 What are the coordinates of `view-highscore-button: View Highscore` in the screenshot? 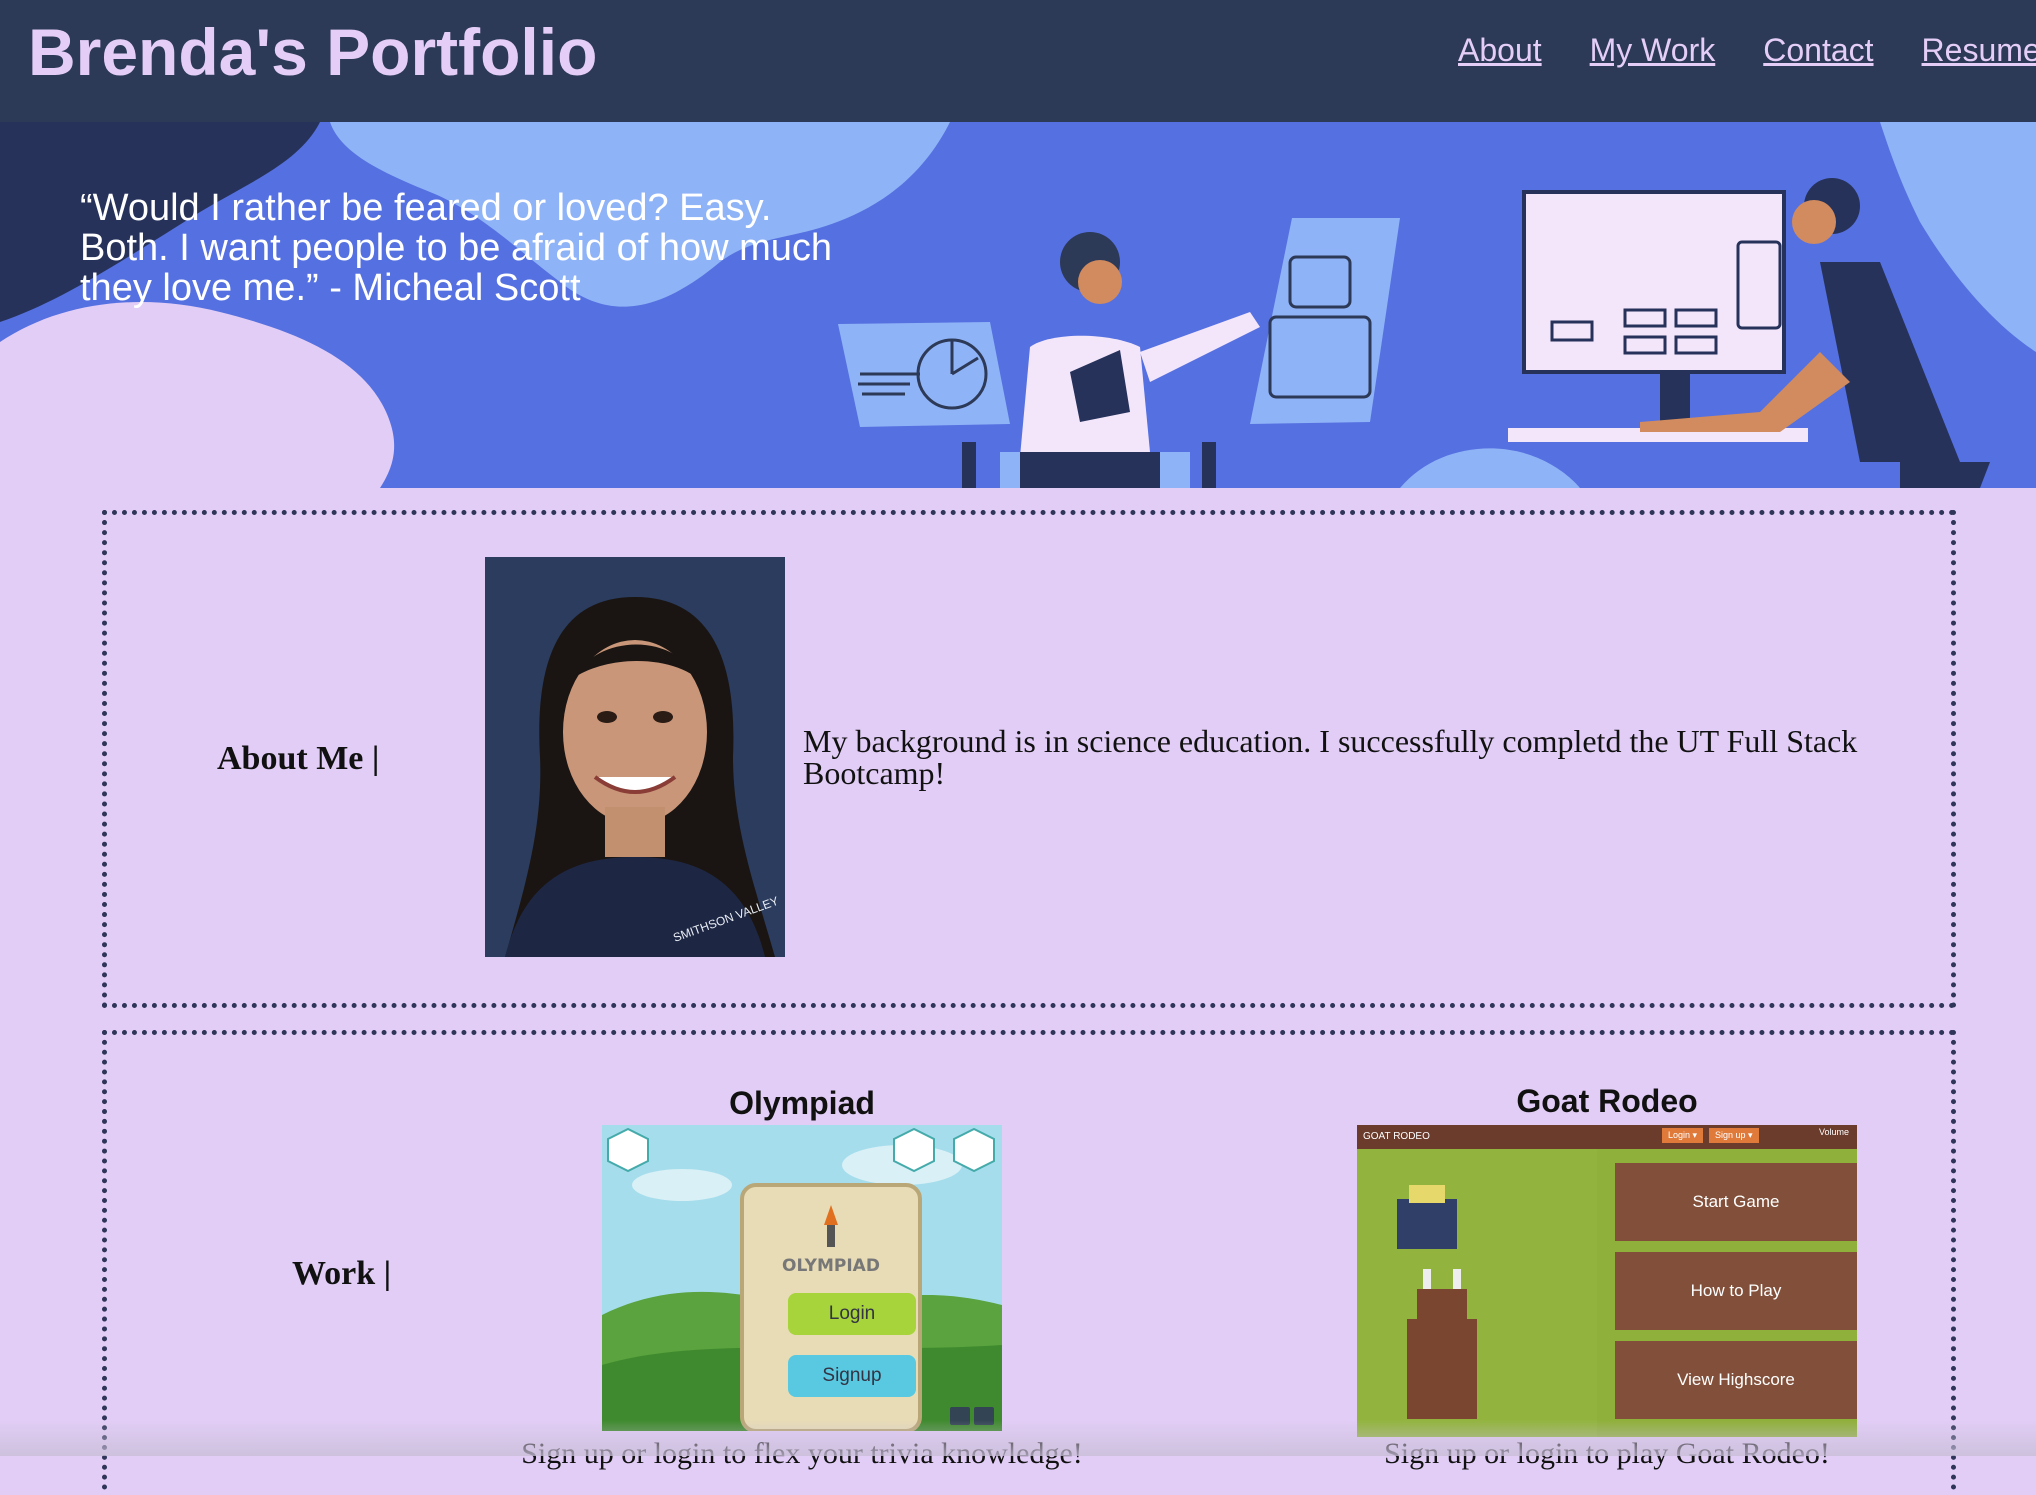 It's located at (1736, 1380).